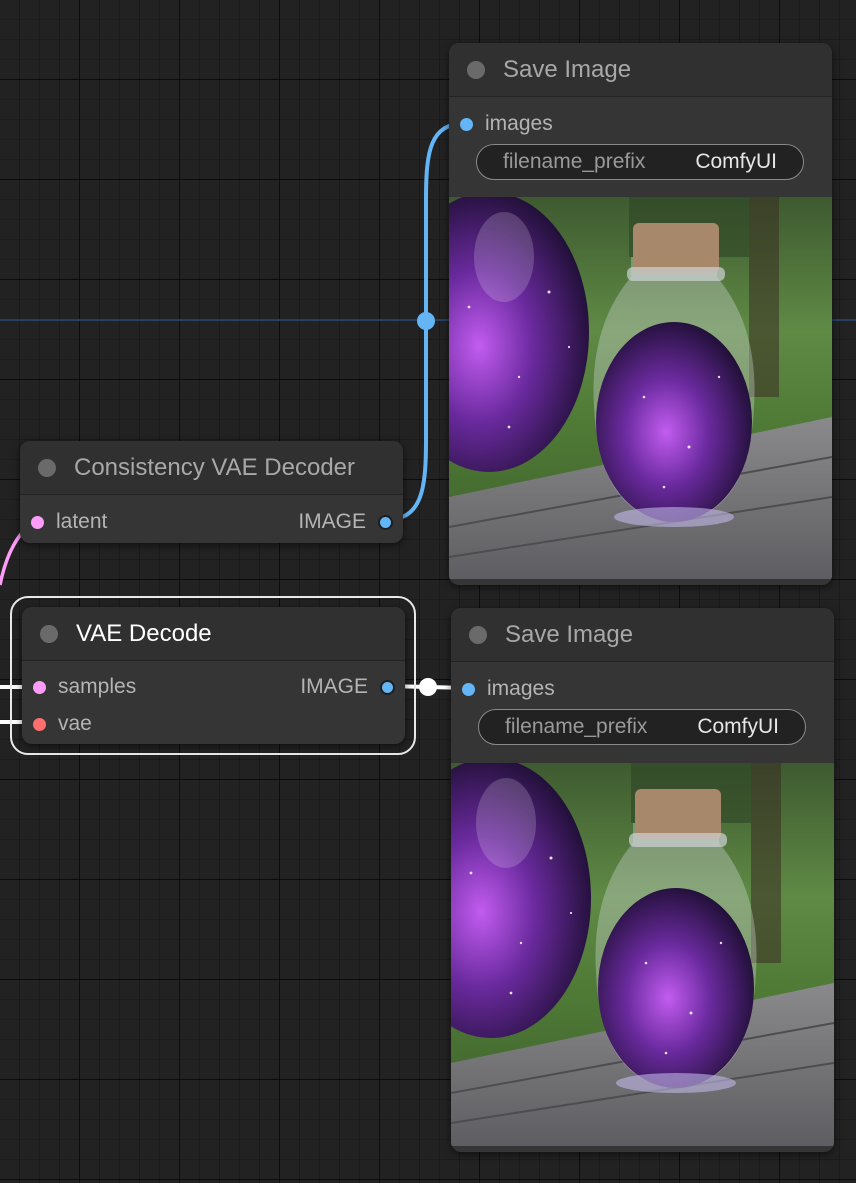 The width and height of the screenshot is (856, 1183). I want to click on node-title: Consistency VAE Decoder, so click(215, 467).